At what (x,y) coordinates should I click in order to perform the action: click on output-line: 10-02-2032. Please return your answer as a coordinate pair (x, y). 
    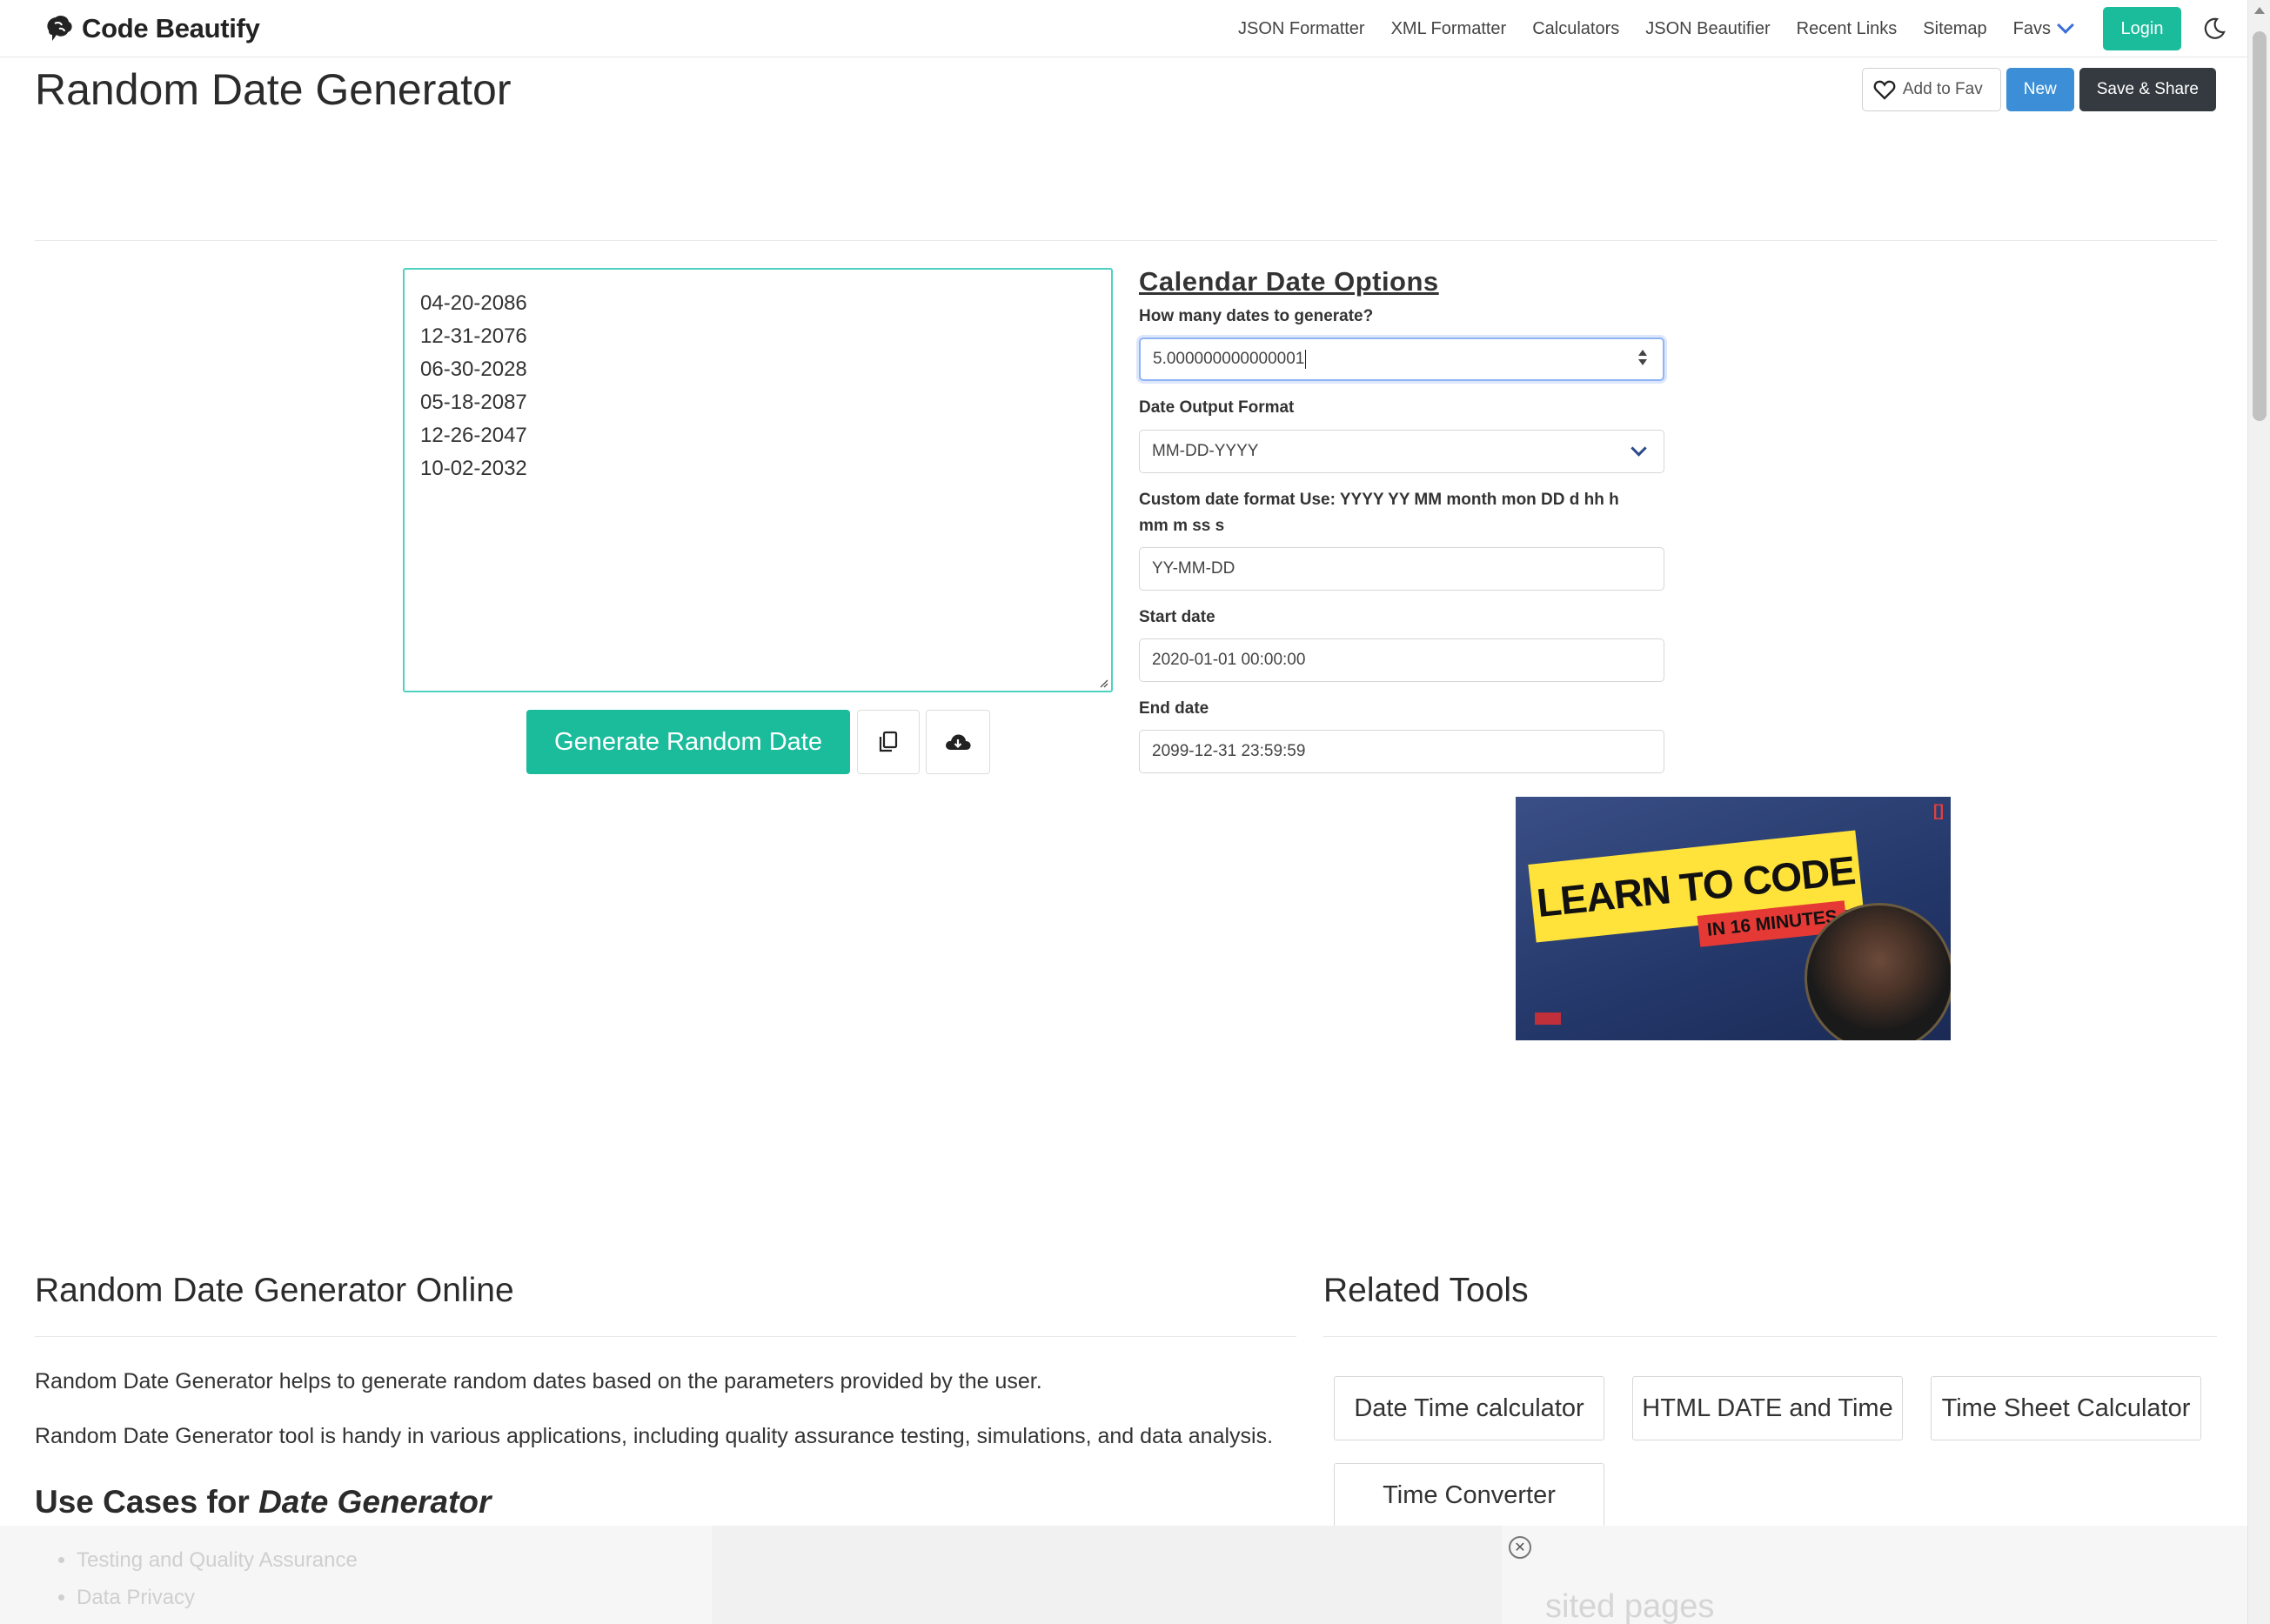
    Looking at the image, I should click on (473, 469).